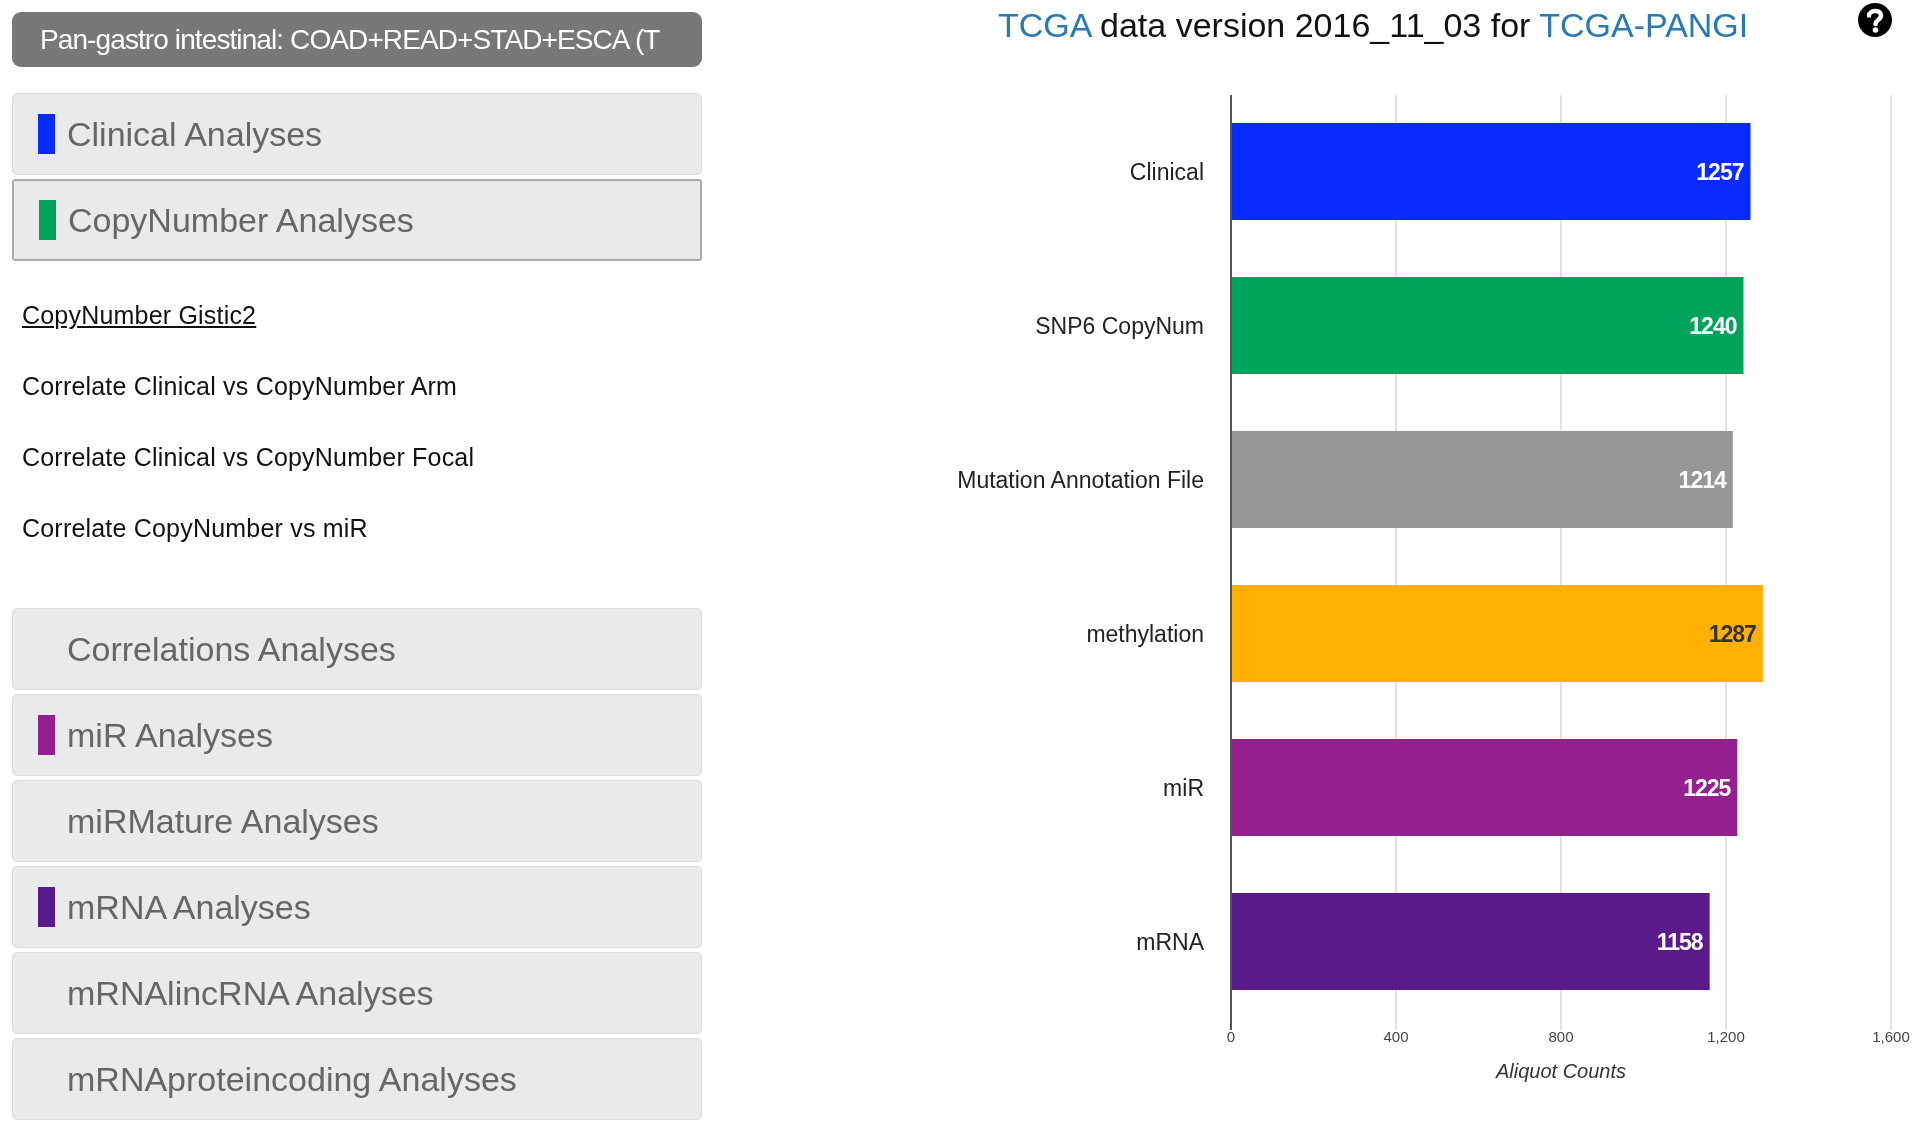 The image size is (1913, 1124). Describe the element at coordinates (1875, 20) in the screenshot. I see `help-icon` at that location.